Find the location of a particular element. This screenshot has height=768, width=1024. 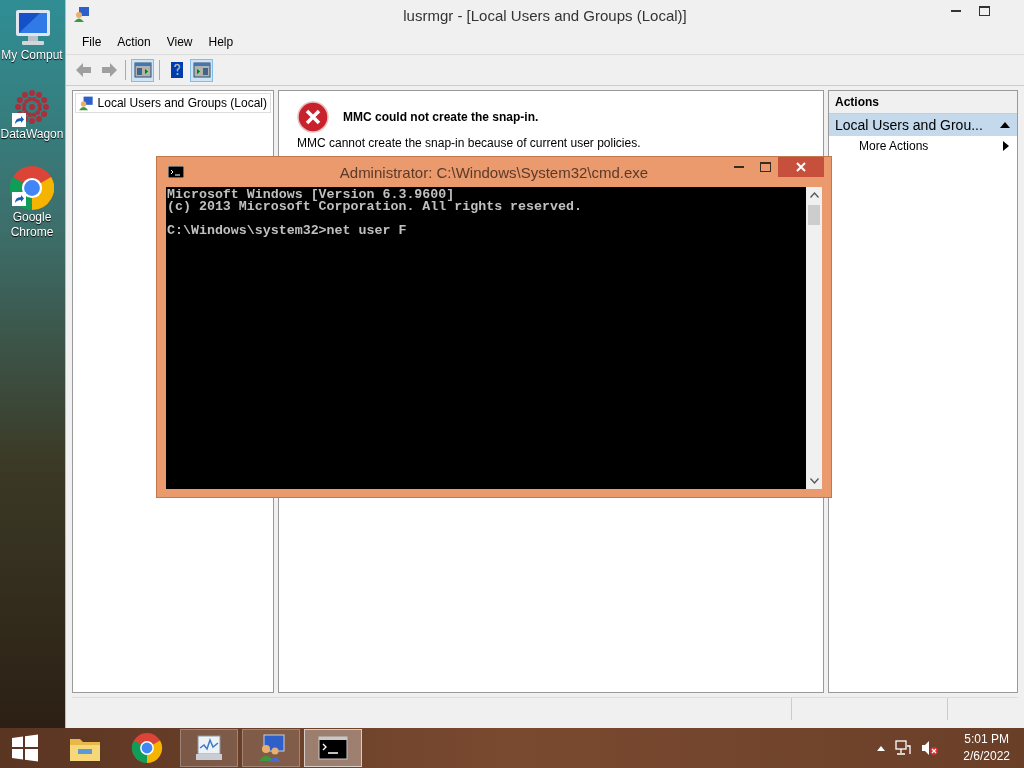

console-line: C:\Windows\system32>net user F is located at coordinates (287, 231).